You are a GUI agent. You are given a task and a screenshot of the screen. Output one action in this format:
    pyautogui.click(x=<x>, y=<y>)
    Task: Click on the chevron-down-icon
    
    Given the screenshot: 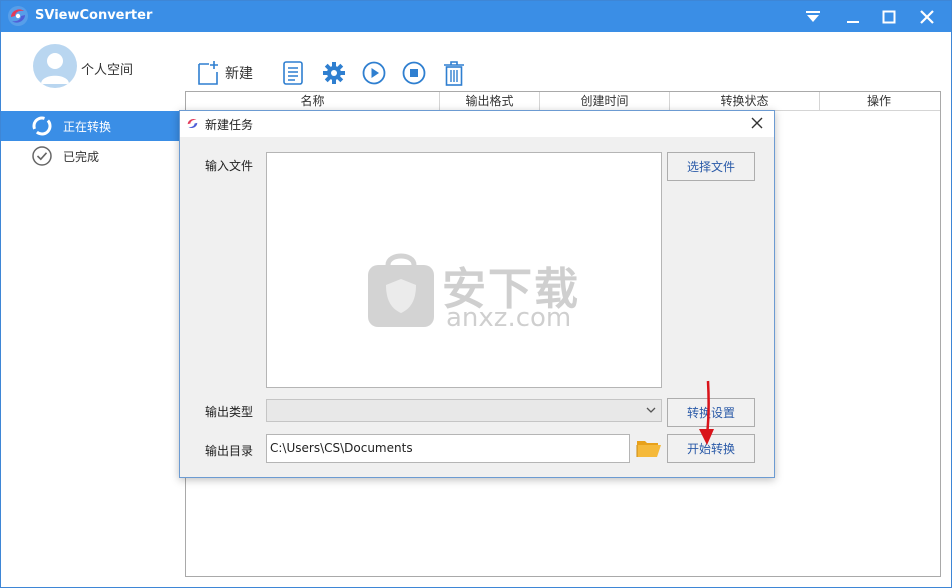 What is the action you would take?
    pyautogui.click(x=651, y=410)
    